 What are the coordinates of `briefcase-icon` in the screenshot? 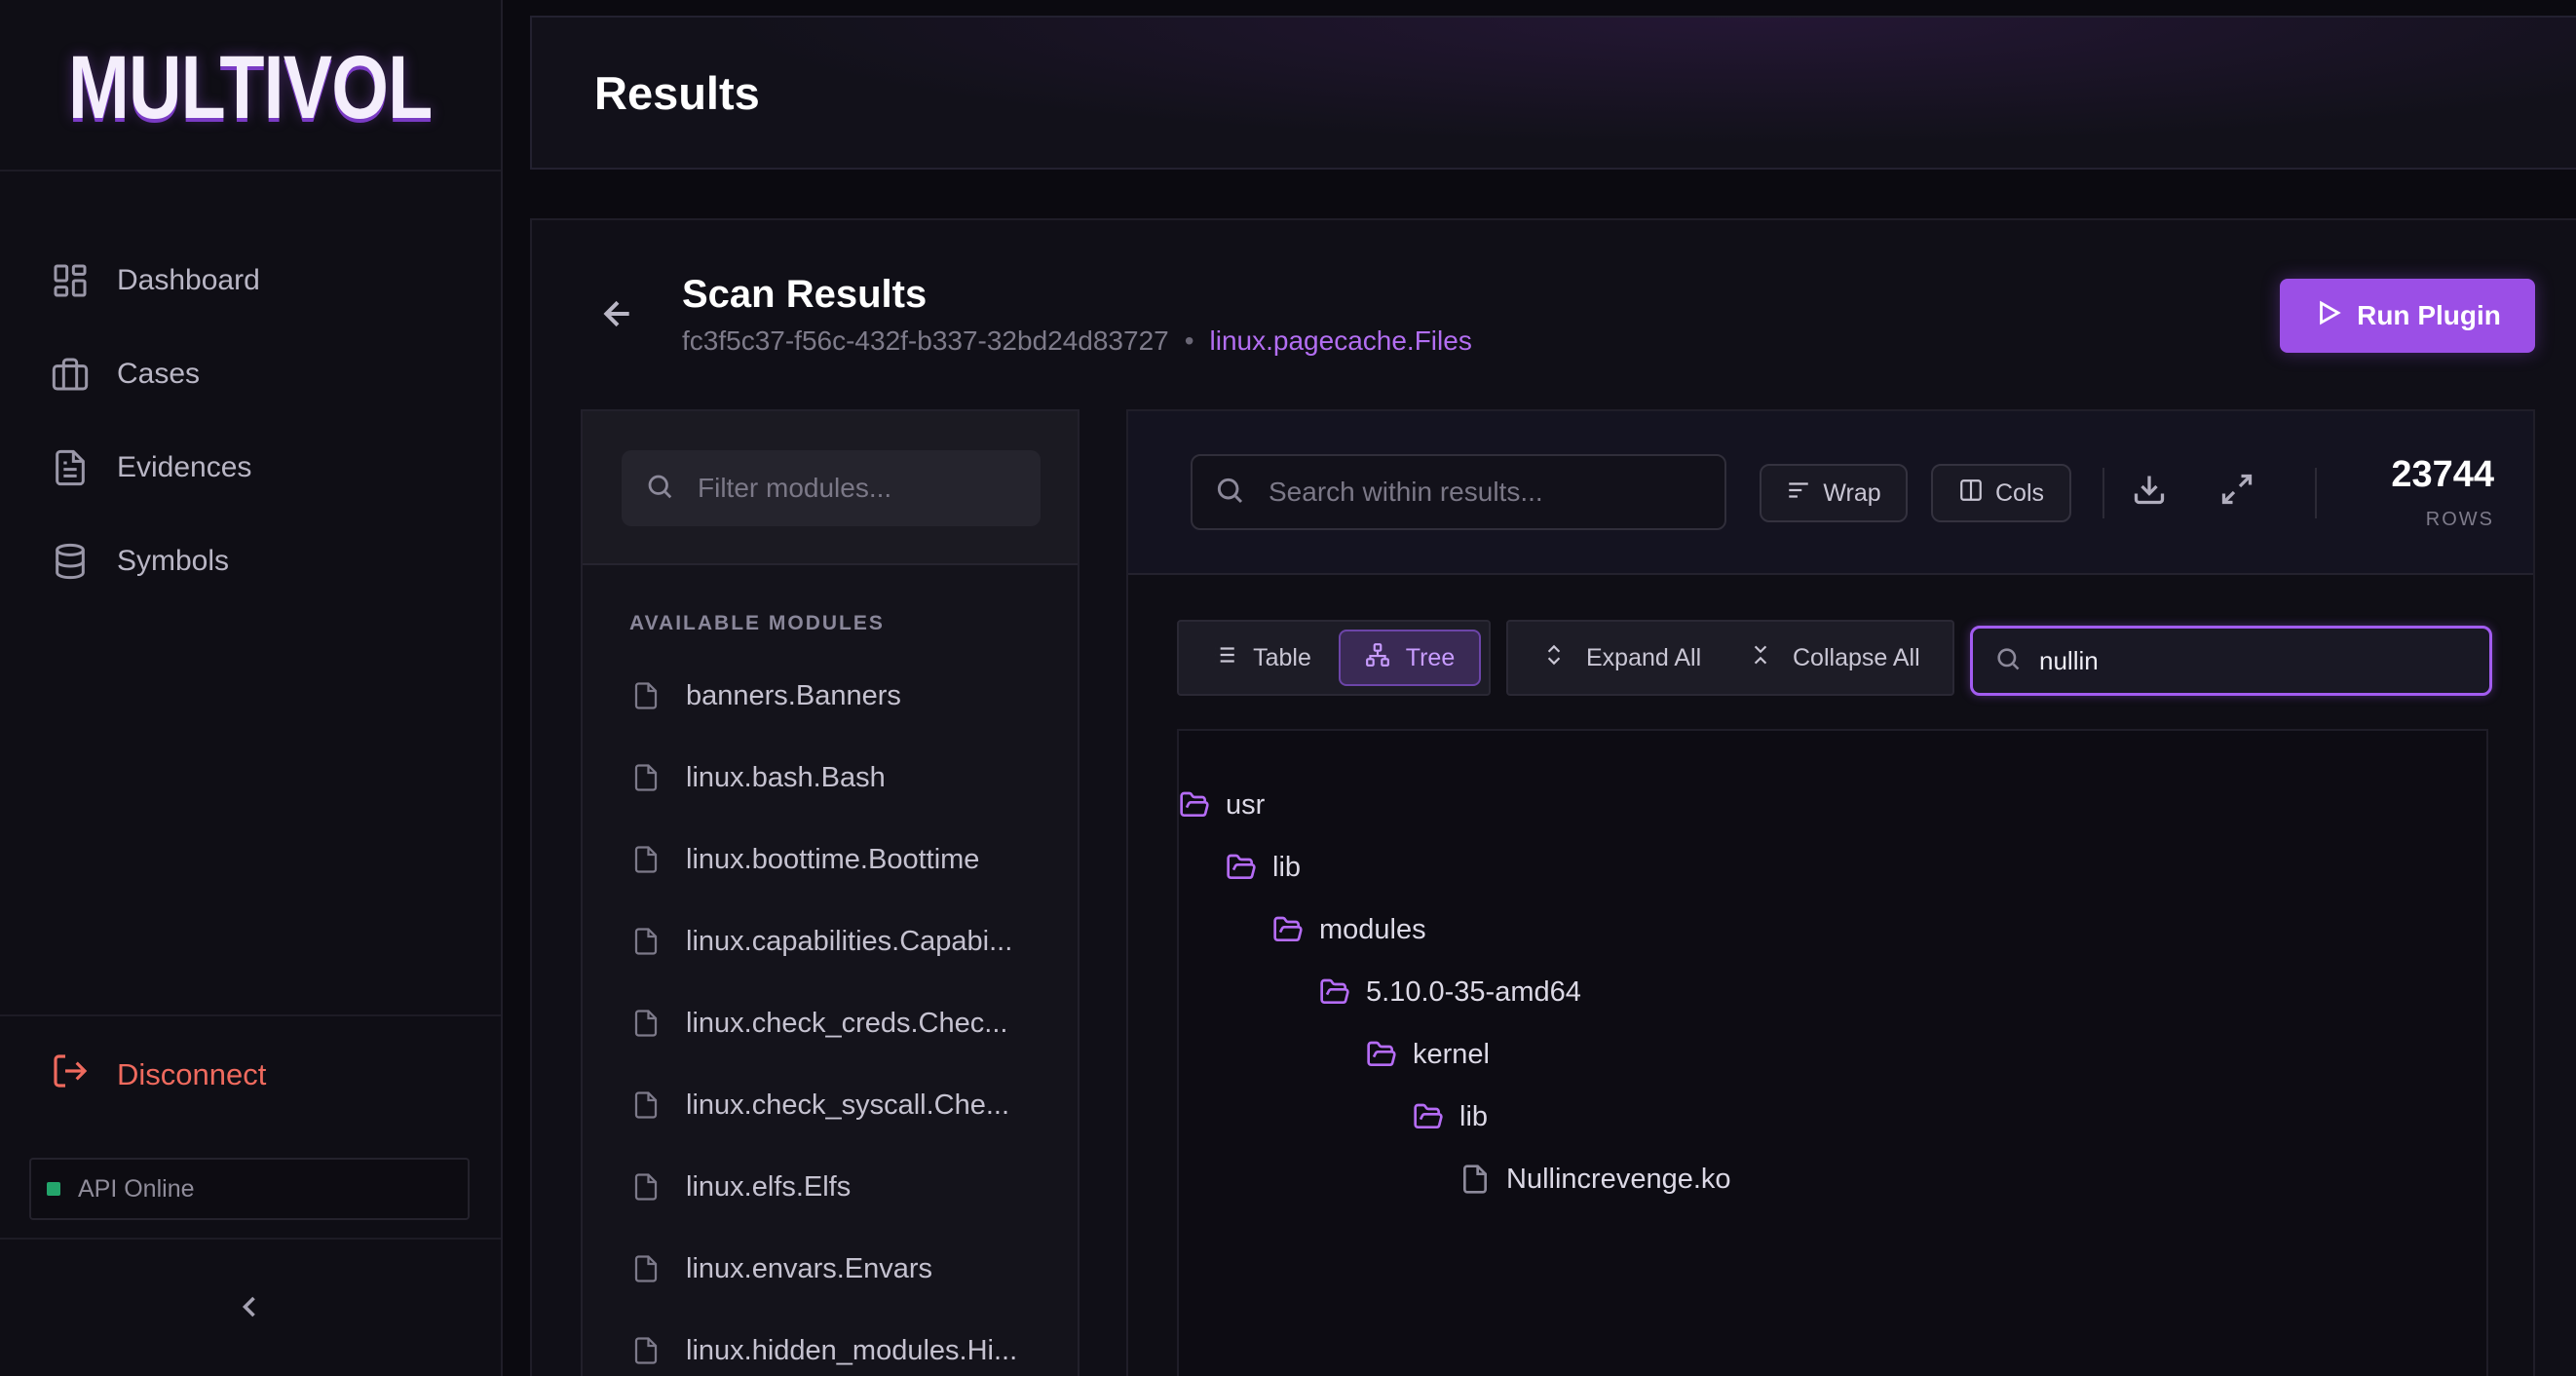 It's located at (70, 375).